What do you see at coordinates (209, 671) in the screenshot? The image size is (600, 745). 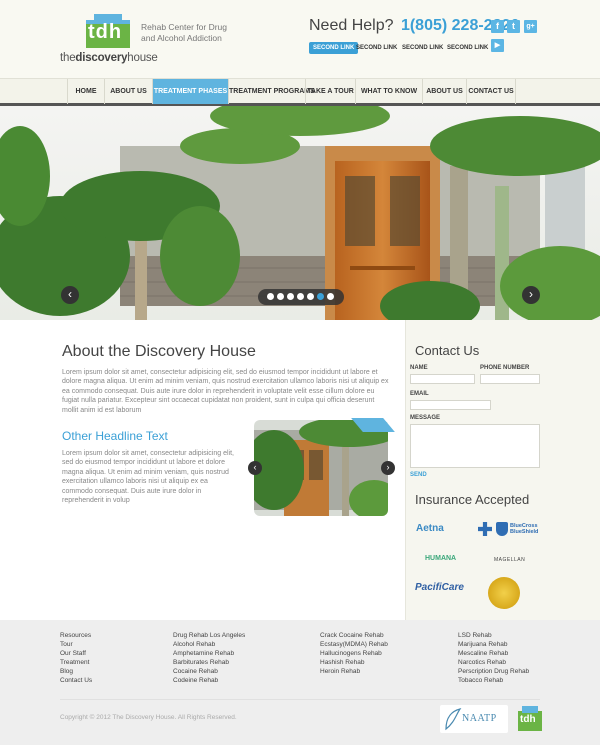 I see `footer-link: Cocaine Rehab` at bounding box center [209, 671].